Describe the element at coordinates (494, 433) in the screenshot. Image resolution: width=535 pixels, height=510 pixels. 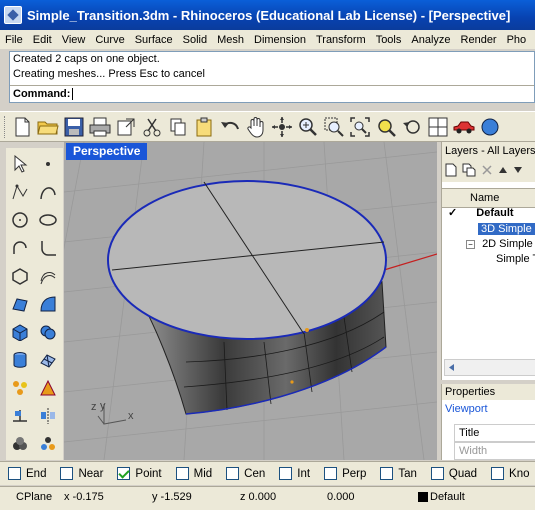
I see `property-title-field: Title` at that location.